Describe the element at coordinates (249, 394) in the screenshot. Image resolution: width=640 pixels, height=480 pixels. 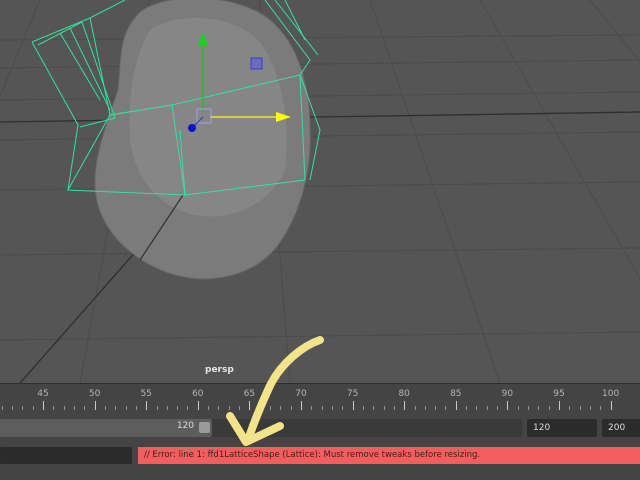
I see `timeline-tick-label: 65` at that location.